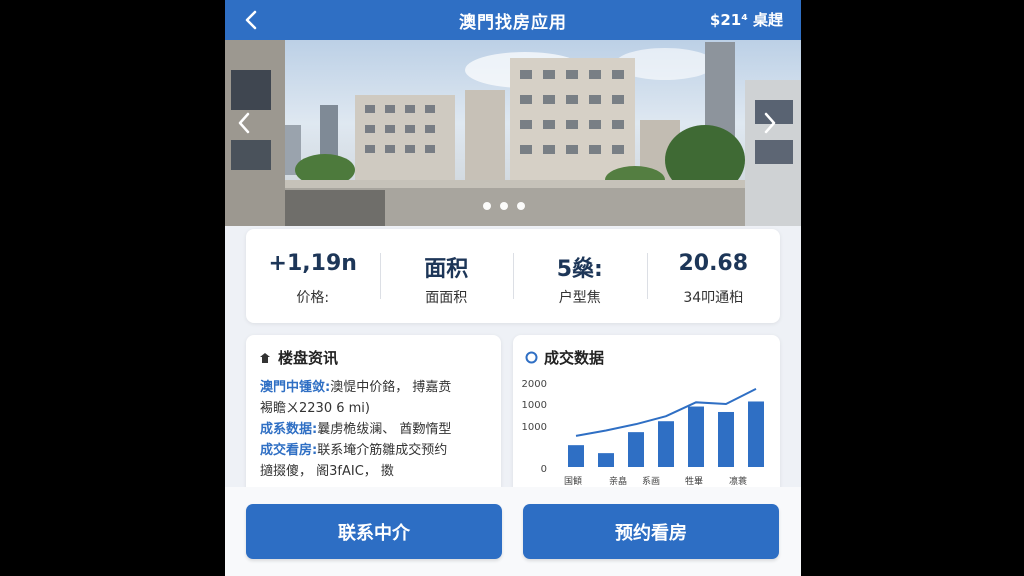  Describe the element at coordinates (446, 269) in the screenshot. I see `stat-value: 面积` at that location.